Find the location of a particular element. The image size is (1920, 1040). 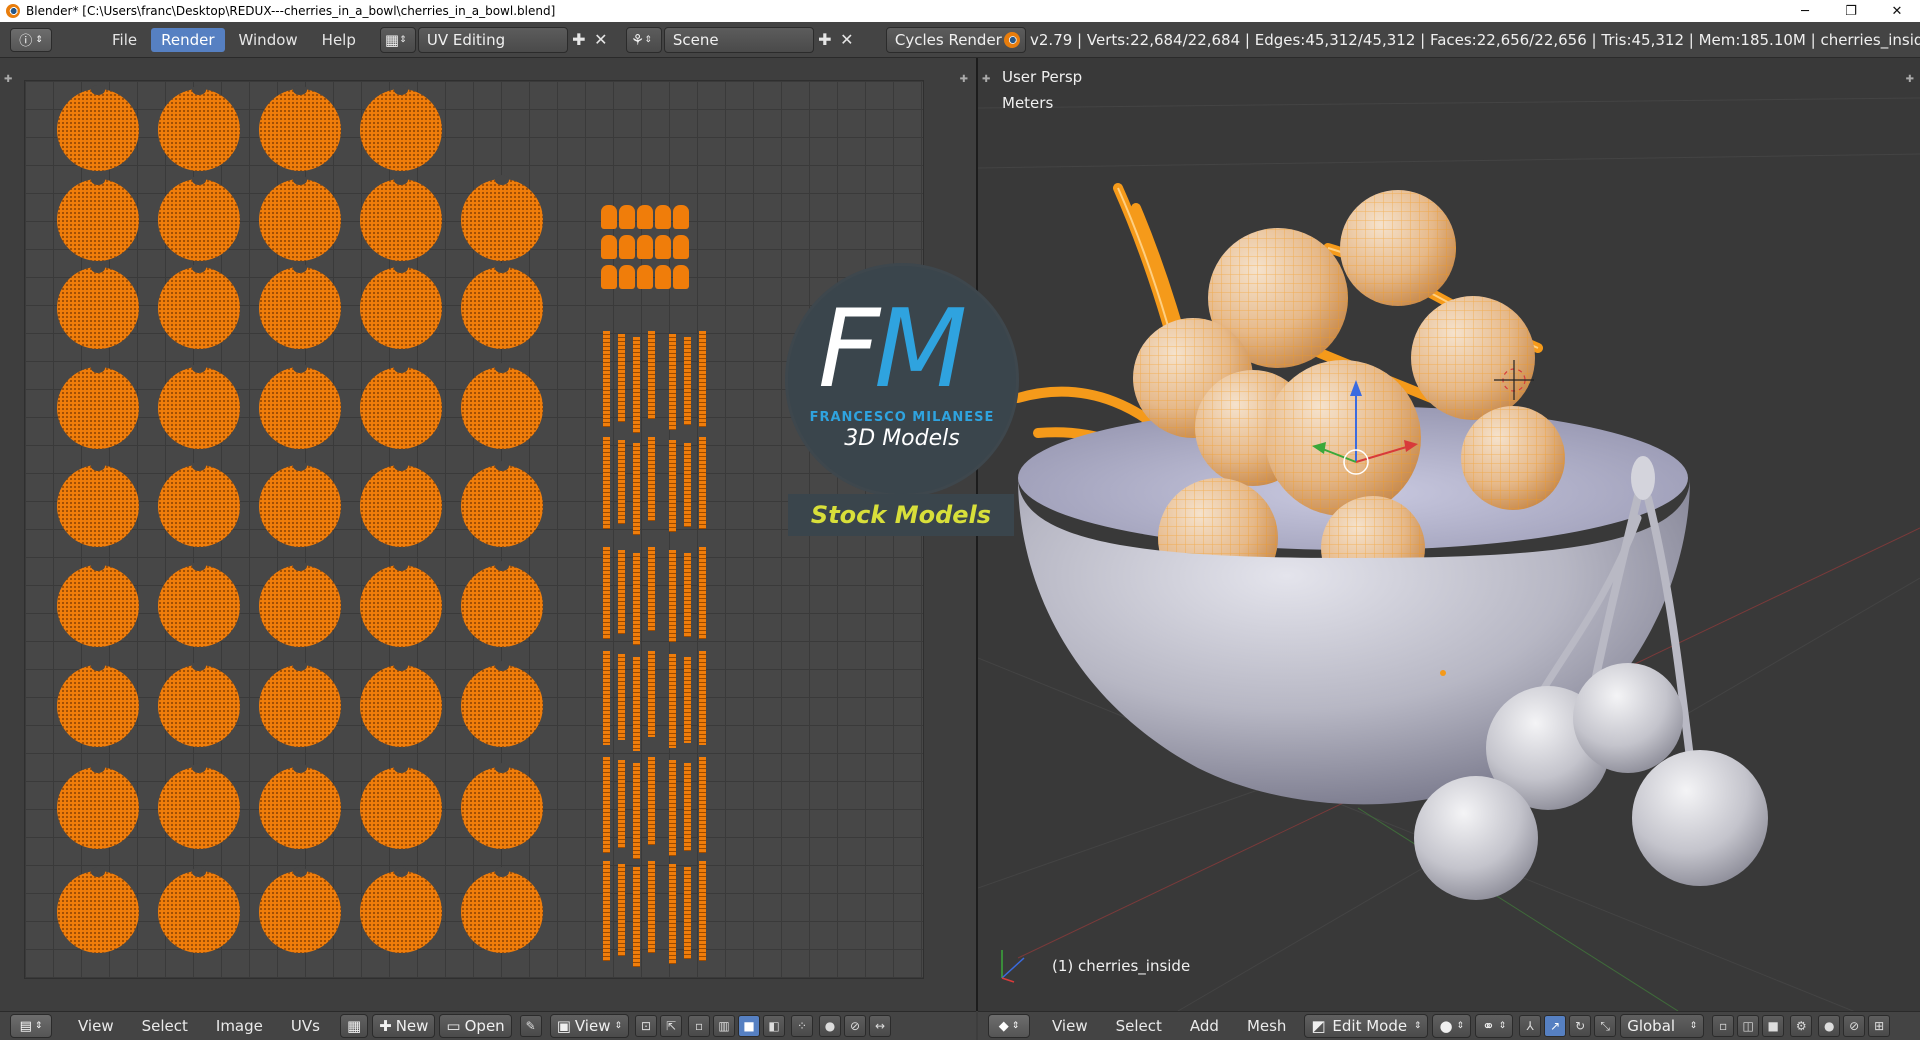

add-scene-icon: ✚ is located at coordinates (825, 40).